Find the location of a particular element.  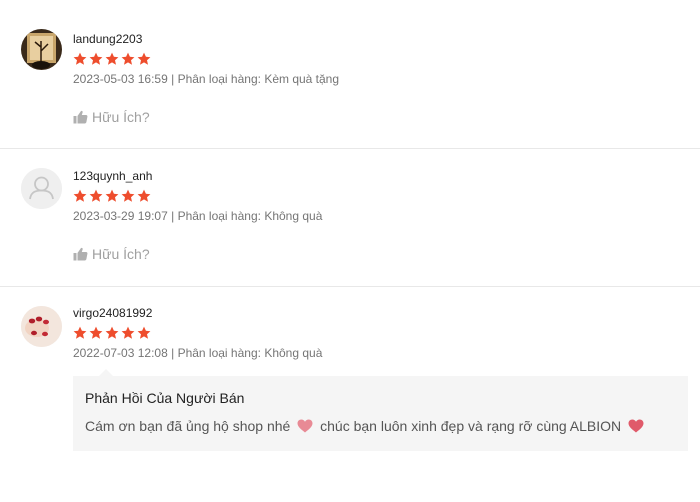

seller-reply-text-part1: Cám ơn bạn đã ủng hộ shop nhé is located at coordinates (188, 426).